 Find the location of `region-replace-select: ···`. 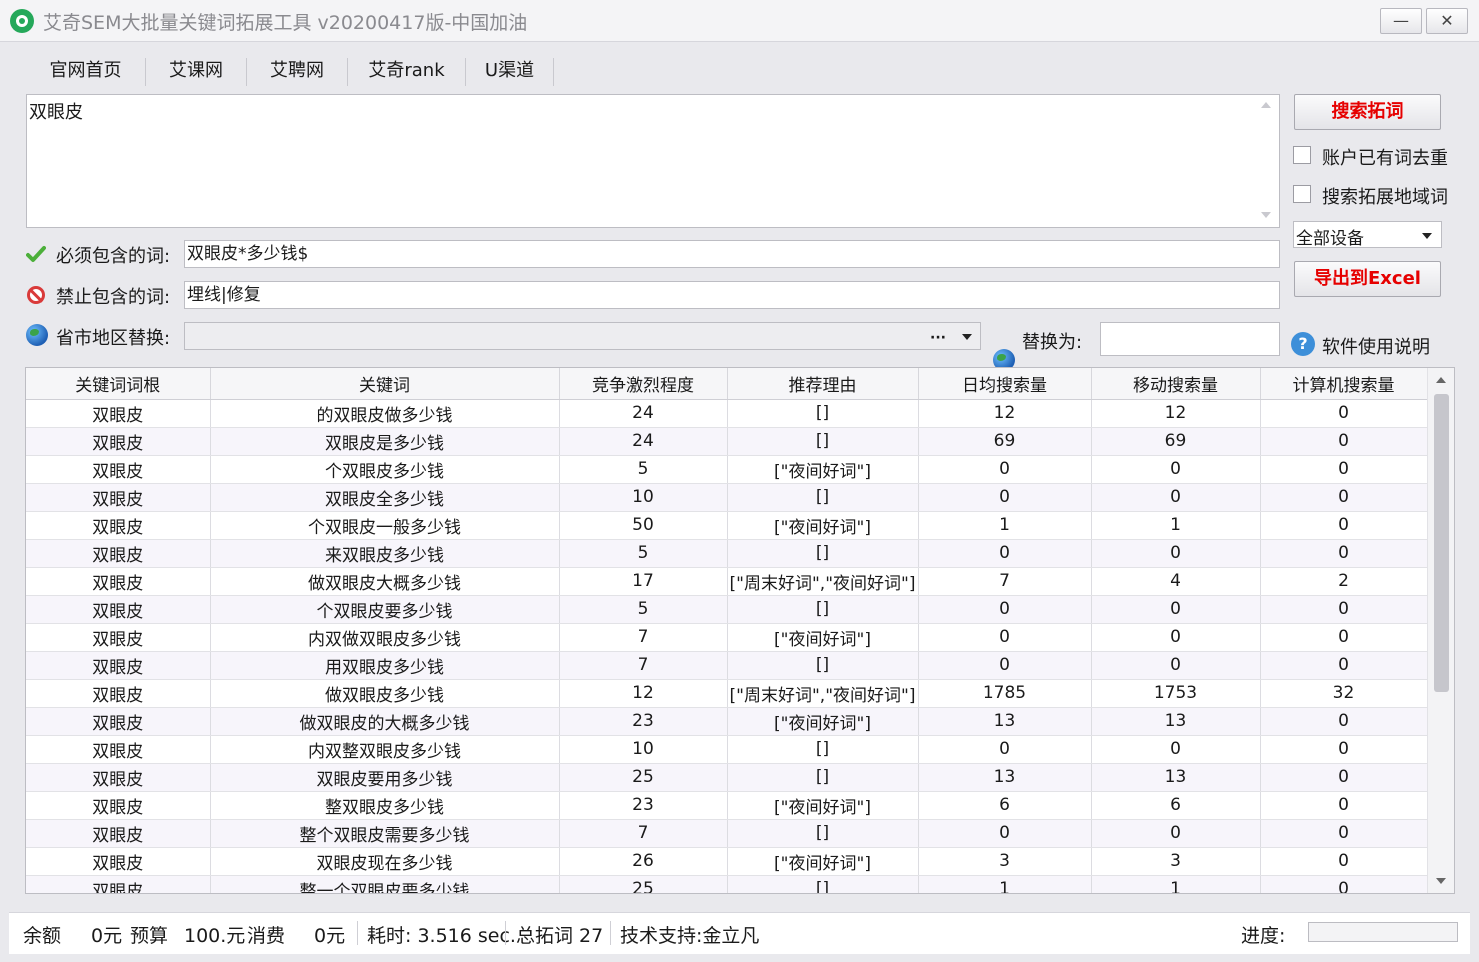

region-replace-select: ··· is located at coordinates (582, 336).